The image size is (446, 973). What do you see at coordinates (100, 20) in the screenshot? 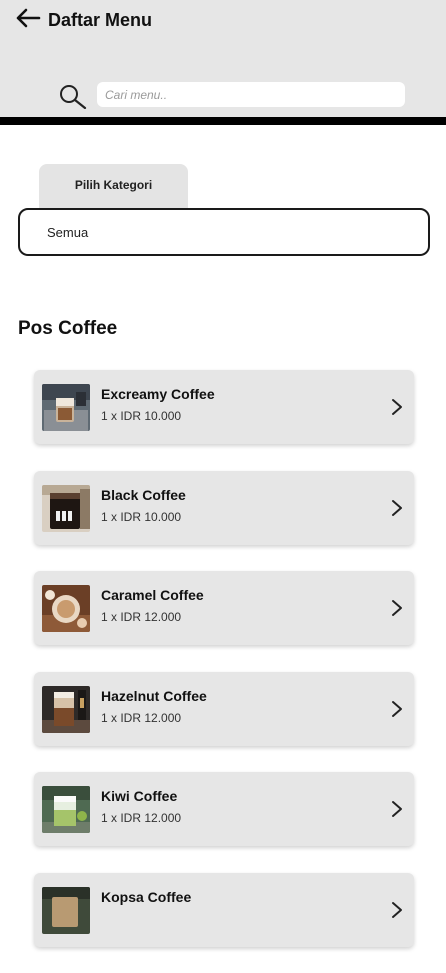
I see `page-title: Daftar Menu` at bounding box center [100, 20].